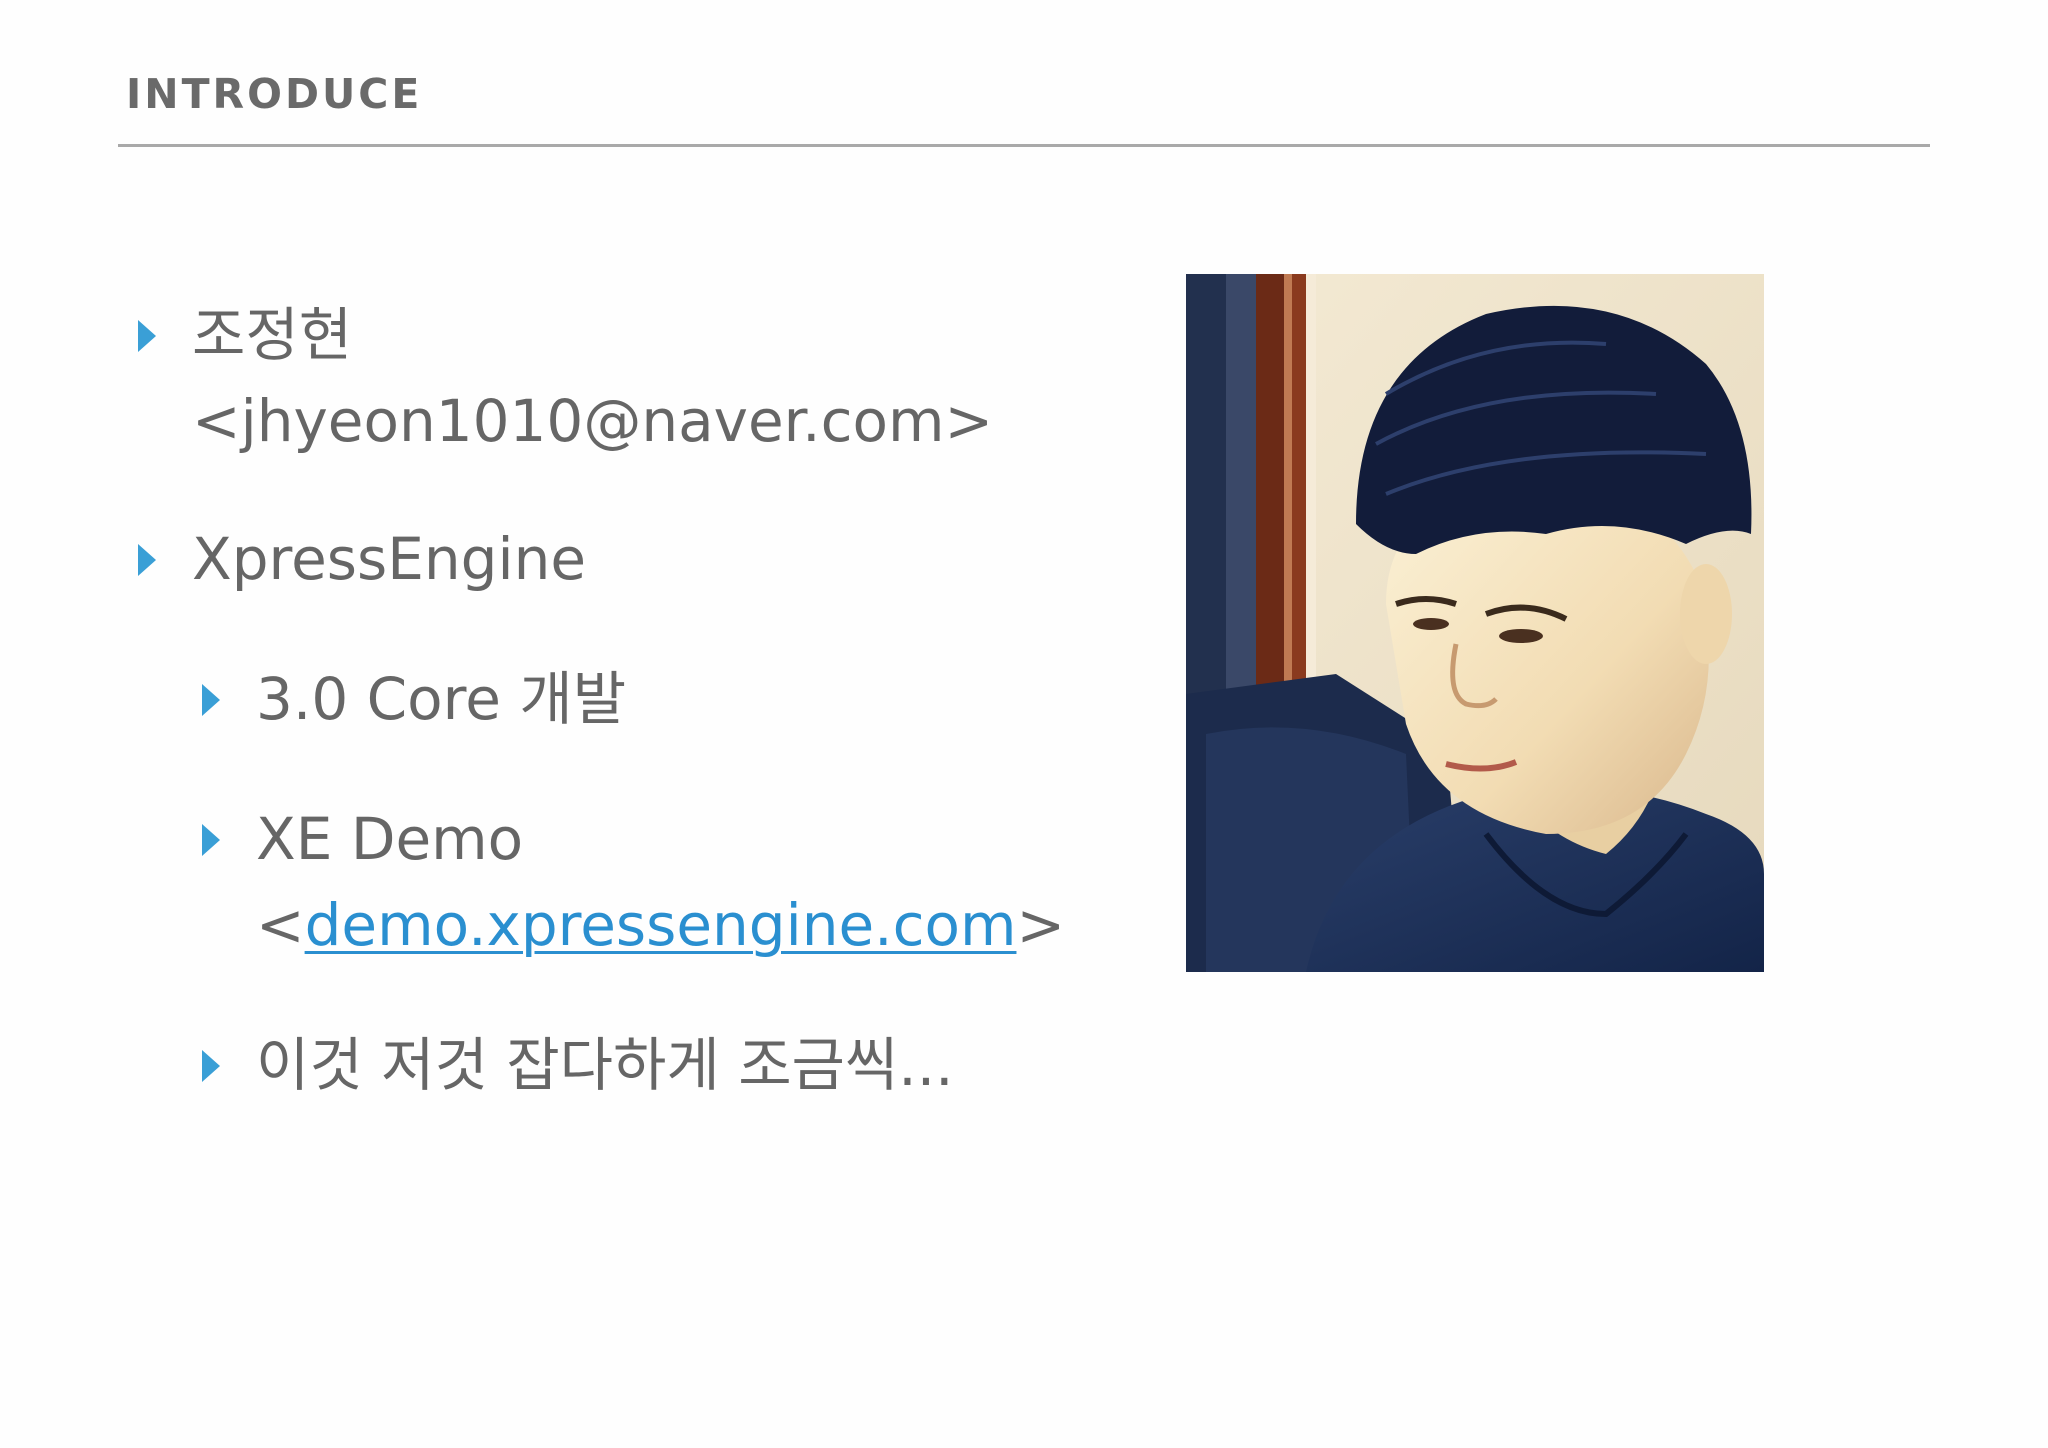 The image size is (2048, 1448). I want to click on profile-photo-illustration, so click(1475, 623).